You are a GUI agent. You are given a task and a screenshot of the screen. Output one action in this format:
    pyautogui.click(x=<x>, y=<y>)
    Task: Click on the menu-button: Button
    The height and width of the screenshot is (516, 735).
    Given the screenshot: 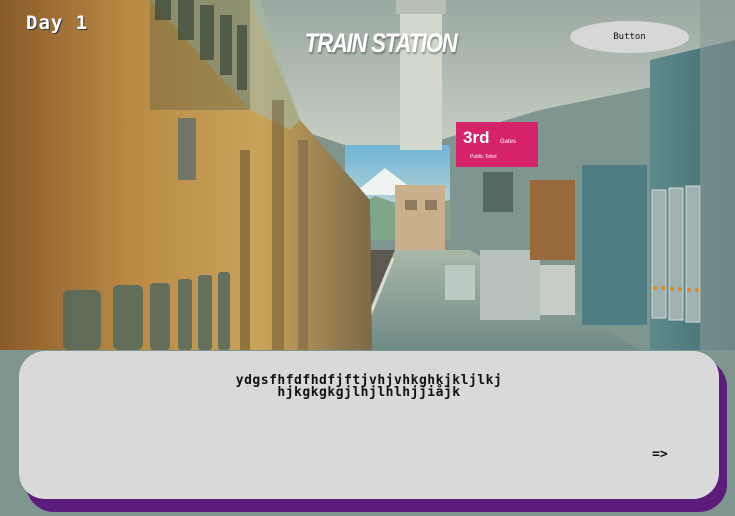 What is the action you would take?
    pyautogui.click(x=629, y=37)
    